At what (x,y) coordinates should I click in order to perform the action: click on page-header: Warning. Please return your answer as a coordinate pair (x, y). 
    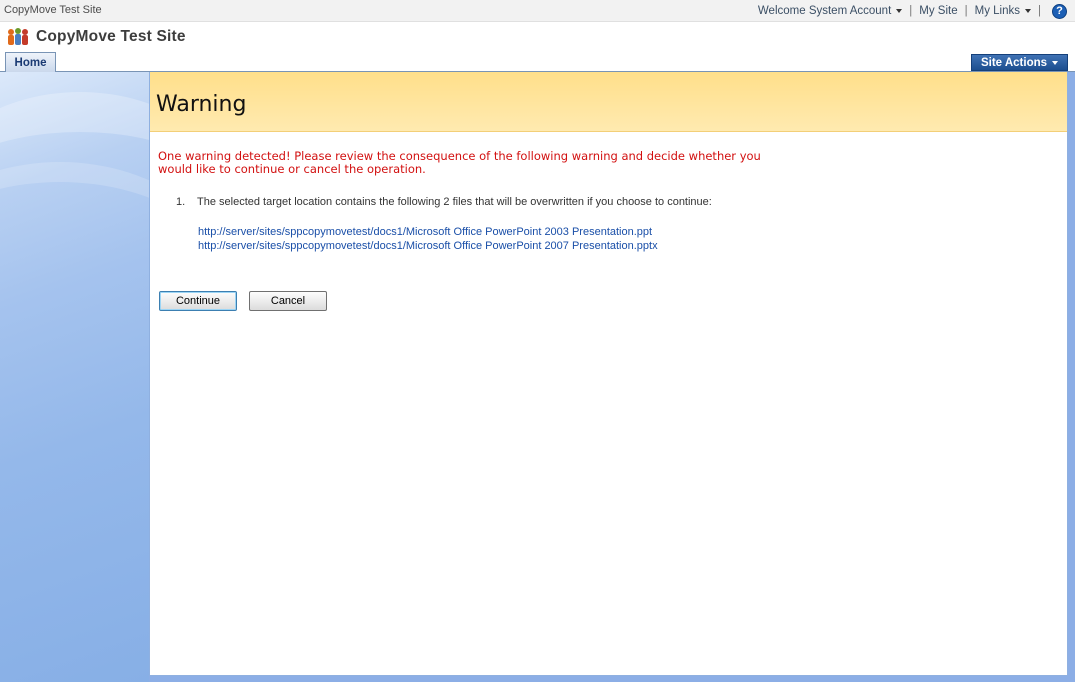
    Looking at the image, I should click on (608, 102).